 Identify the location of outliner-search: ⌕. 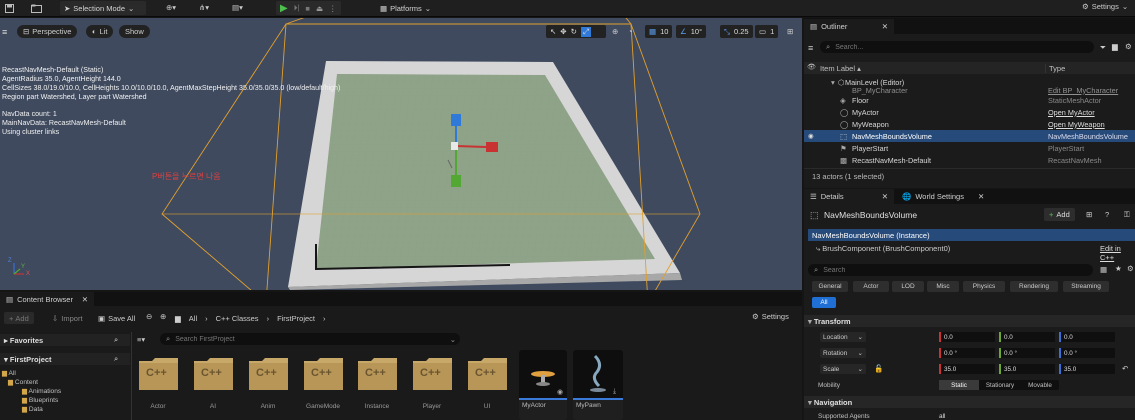
(957, 47).